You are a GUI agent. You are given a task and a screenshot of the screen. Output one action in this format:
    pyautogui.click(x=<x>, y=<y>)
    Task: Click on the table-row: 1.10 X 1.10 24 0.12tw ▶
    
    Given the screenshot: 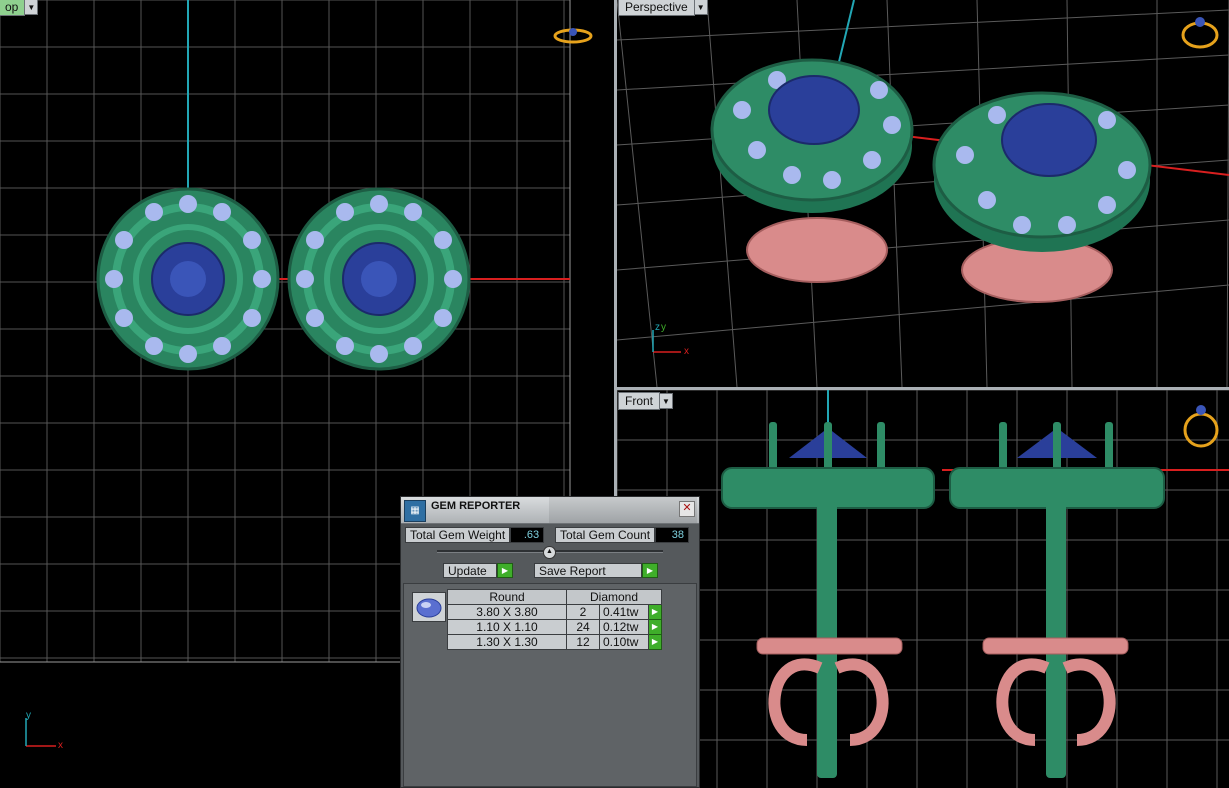 What is the action you would take?
    pyautogui.click(x=554, y=627)
    